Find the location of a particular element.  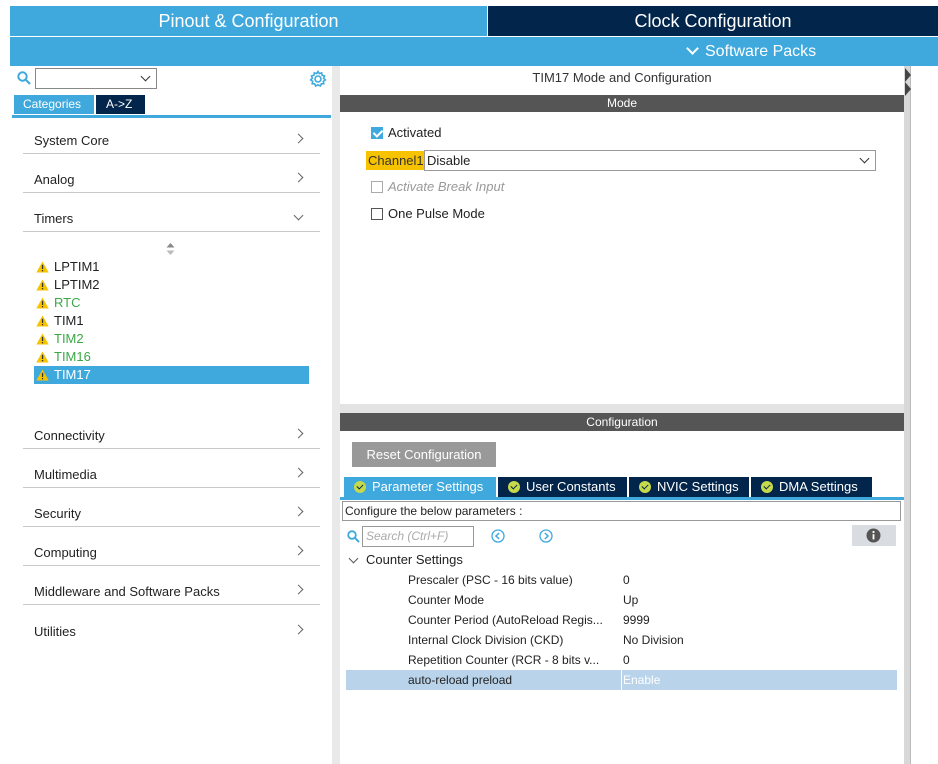

timer-label: RTC is located at coordinates (67, 302).